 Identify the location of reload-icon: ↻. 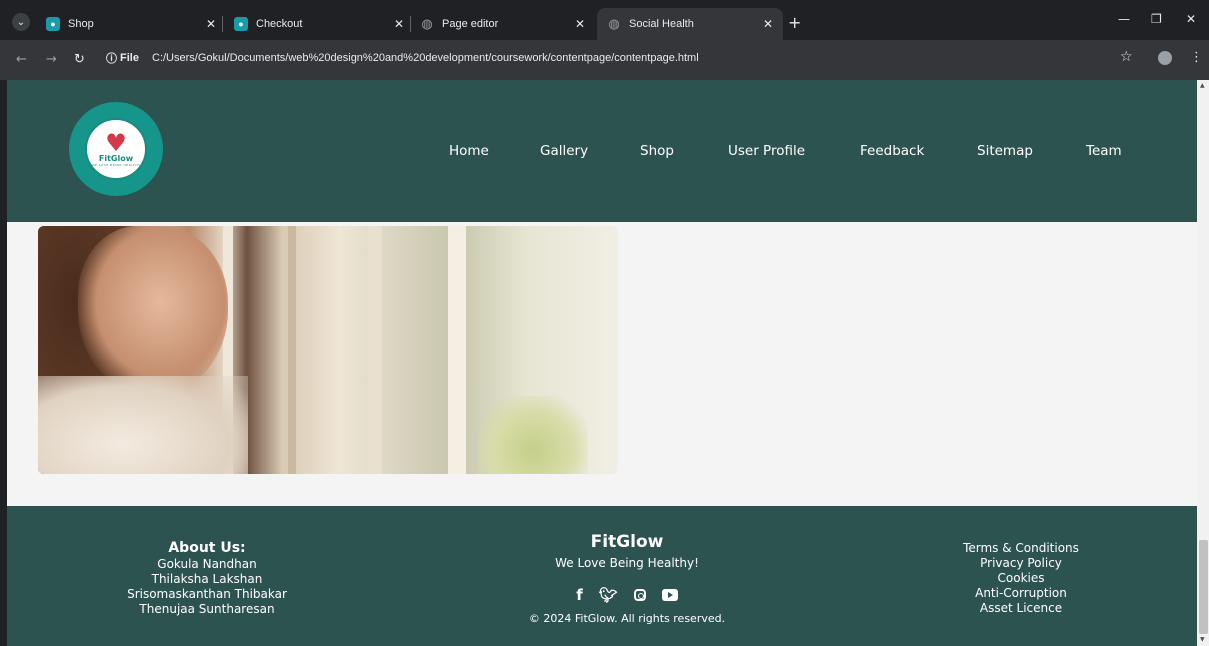
(79, 59).